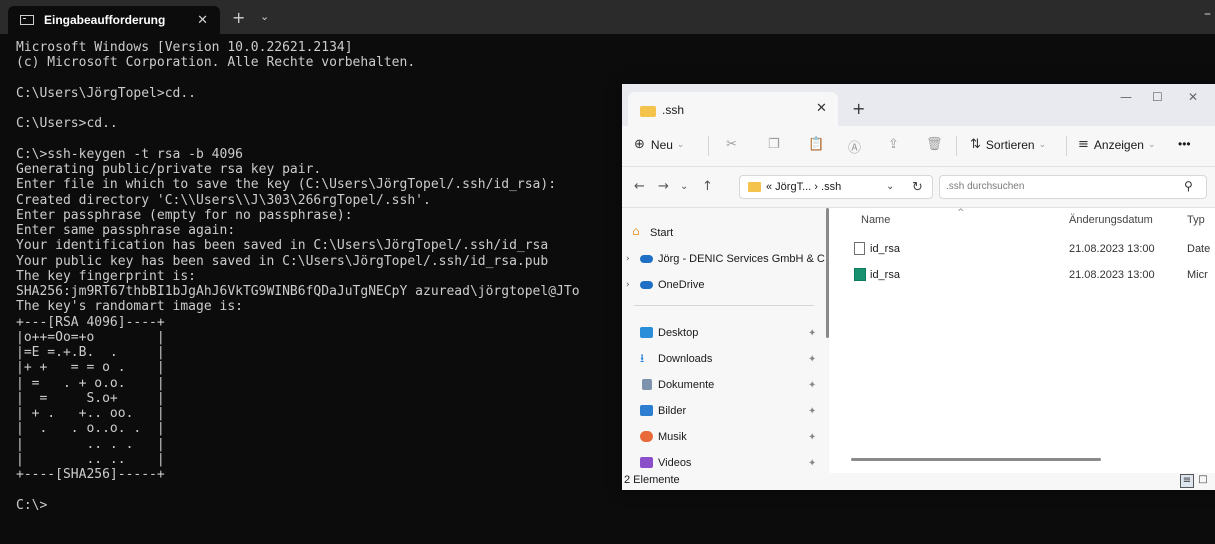 The image size is (1215, 544). What do you see at coordinates (724, 305) in the screenshot?
I see `nav-divider` at bounding box center [724, 305].